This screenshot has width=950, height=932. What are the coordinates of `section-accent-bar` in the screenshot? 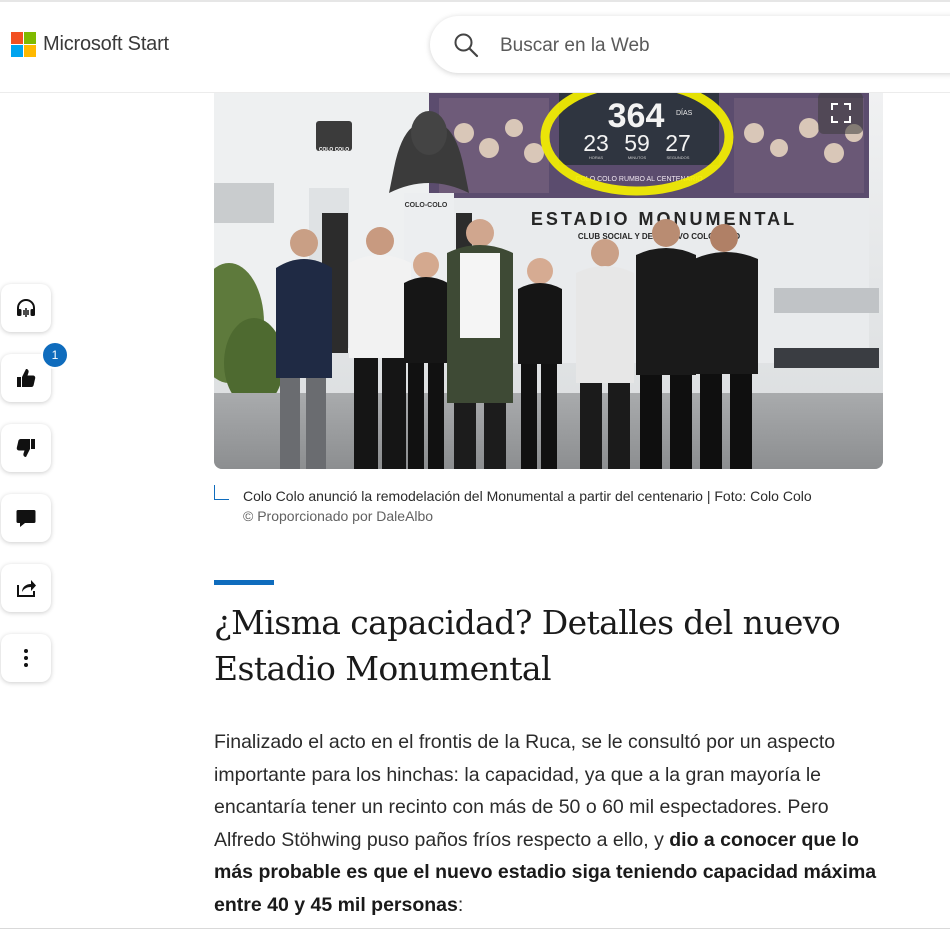 It's located at (244, 582).